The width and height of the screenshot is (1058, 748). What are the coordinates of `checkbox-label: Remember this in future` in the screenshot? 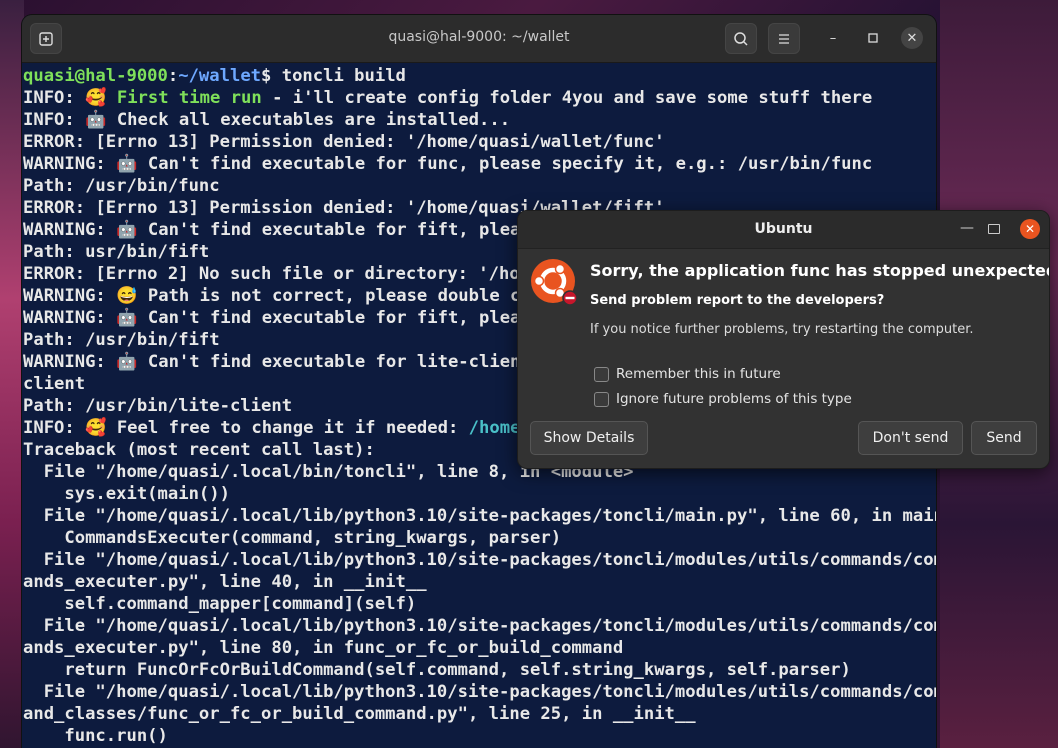 It's located at (698, 374).